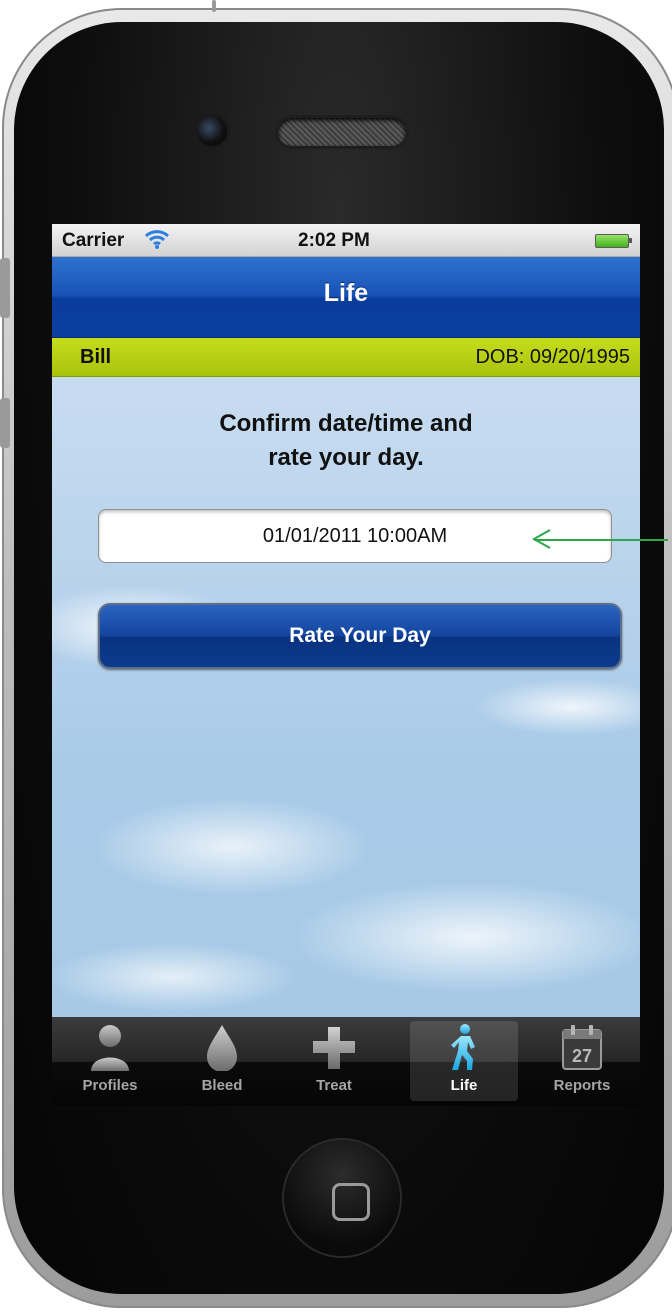 The width and height of the screenshot is (672, 1316). What do you see at coordinates (334, 240) in the screenshot?
I see `status-time: 2:02 PM` at bounding box center [334, 240].